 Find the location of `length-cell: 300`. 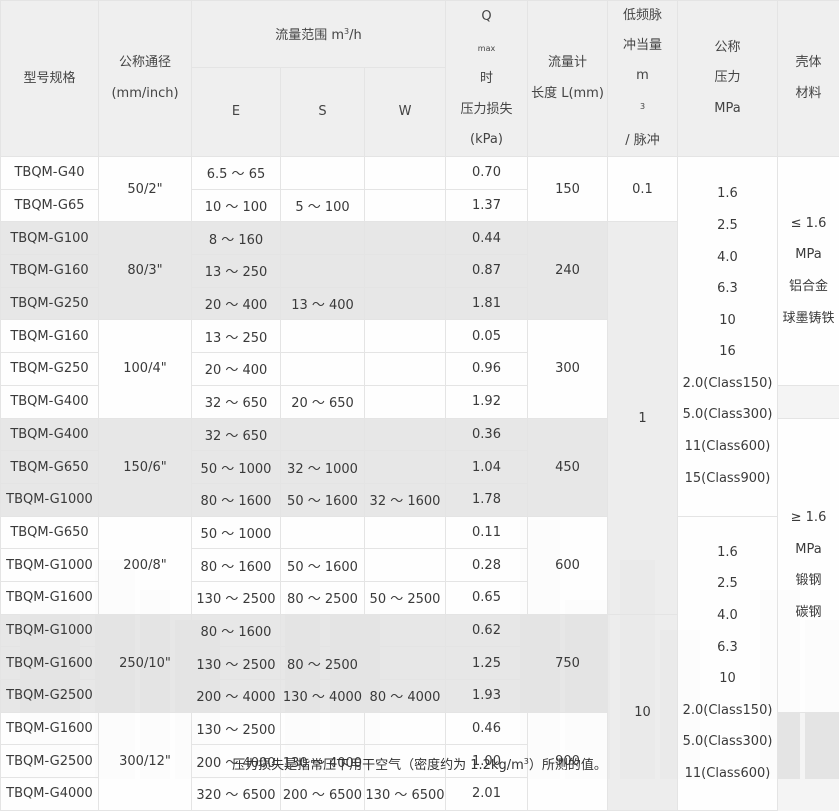

length-cell: 300 is located at coordinates (568, 369).